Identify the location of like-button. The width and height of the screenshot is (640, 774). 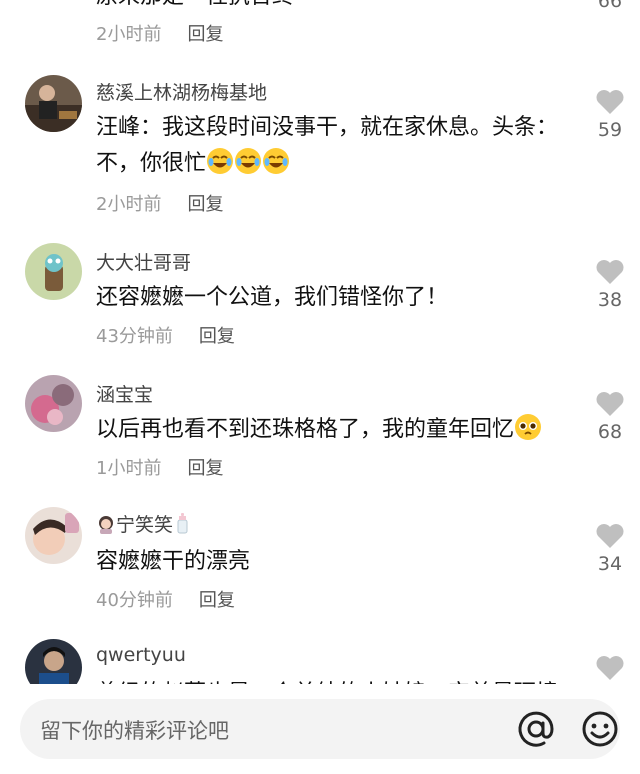
(610, 667).